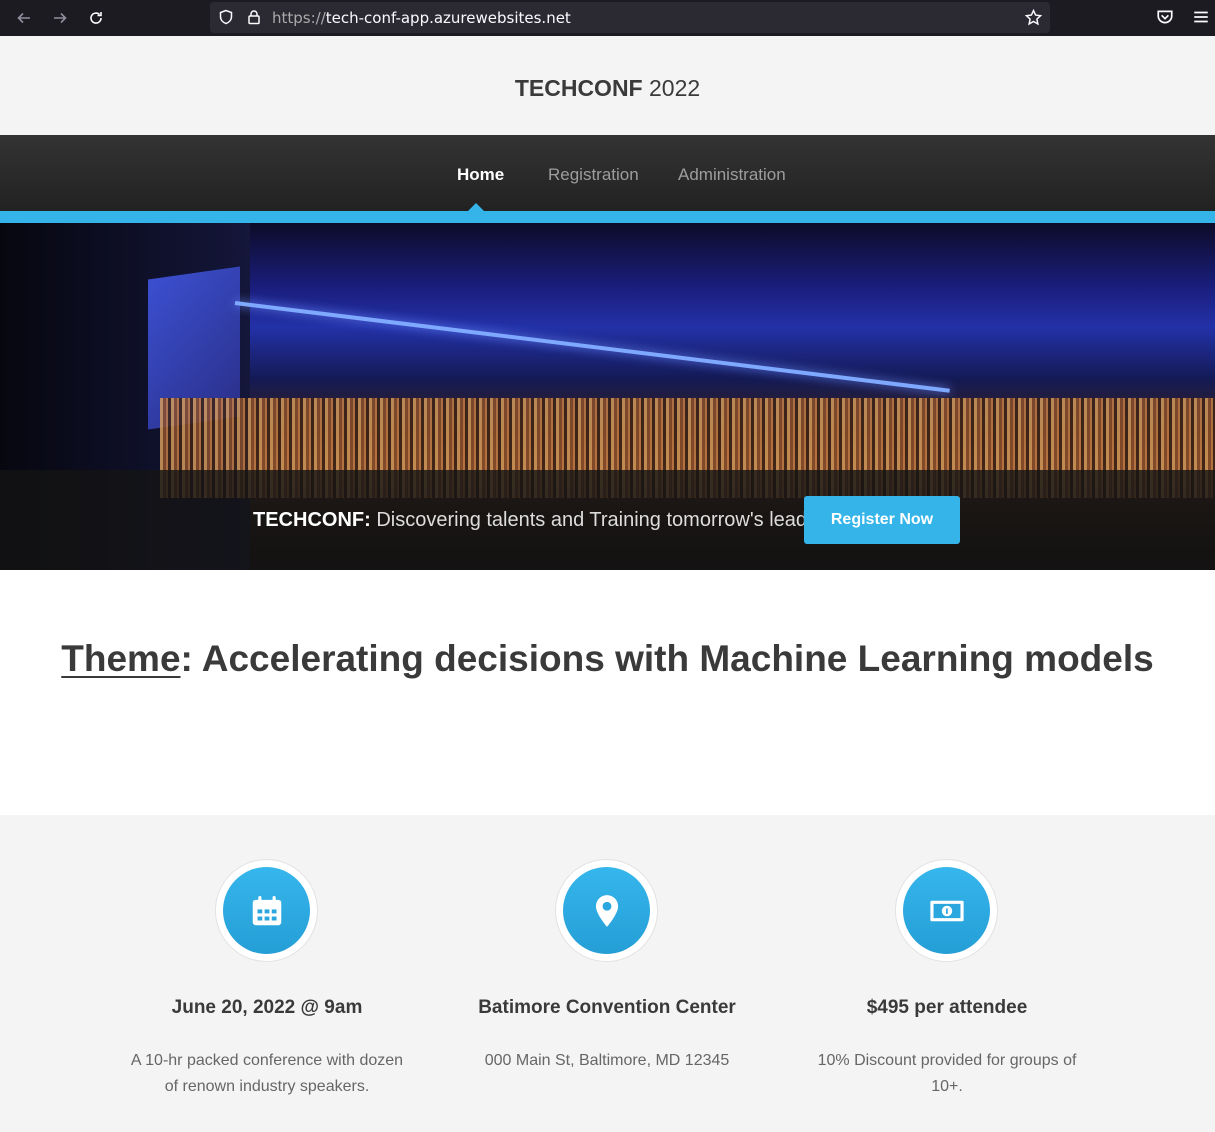 The image size is (1215, 1132). What do you see at coordinates (226, 17) in the screenshot?
I see `shield-icon` at bounding box center [226, 17].